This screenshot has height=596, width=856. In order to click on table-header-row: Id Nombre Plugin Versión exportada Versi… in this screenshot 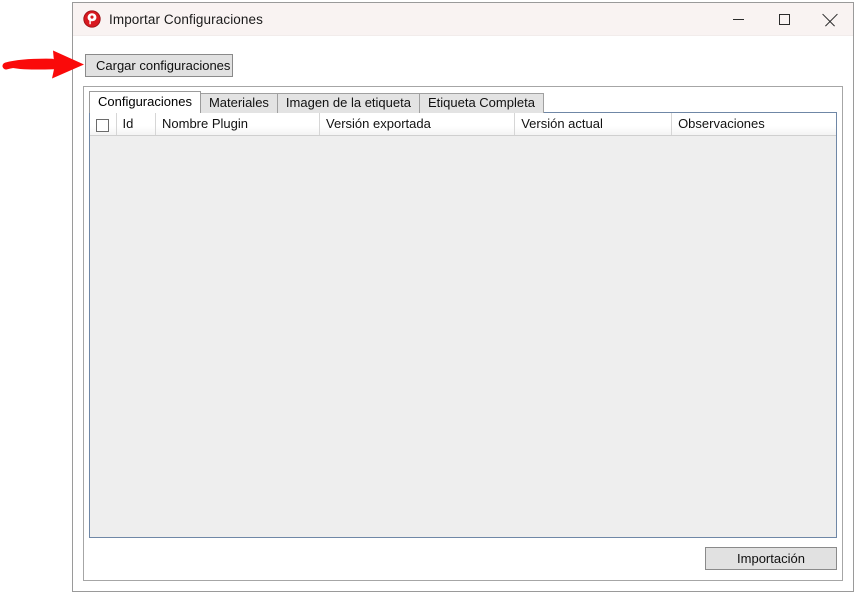, I will do `click(463, 124)`.